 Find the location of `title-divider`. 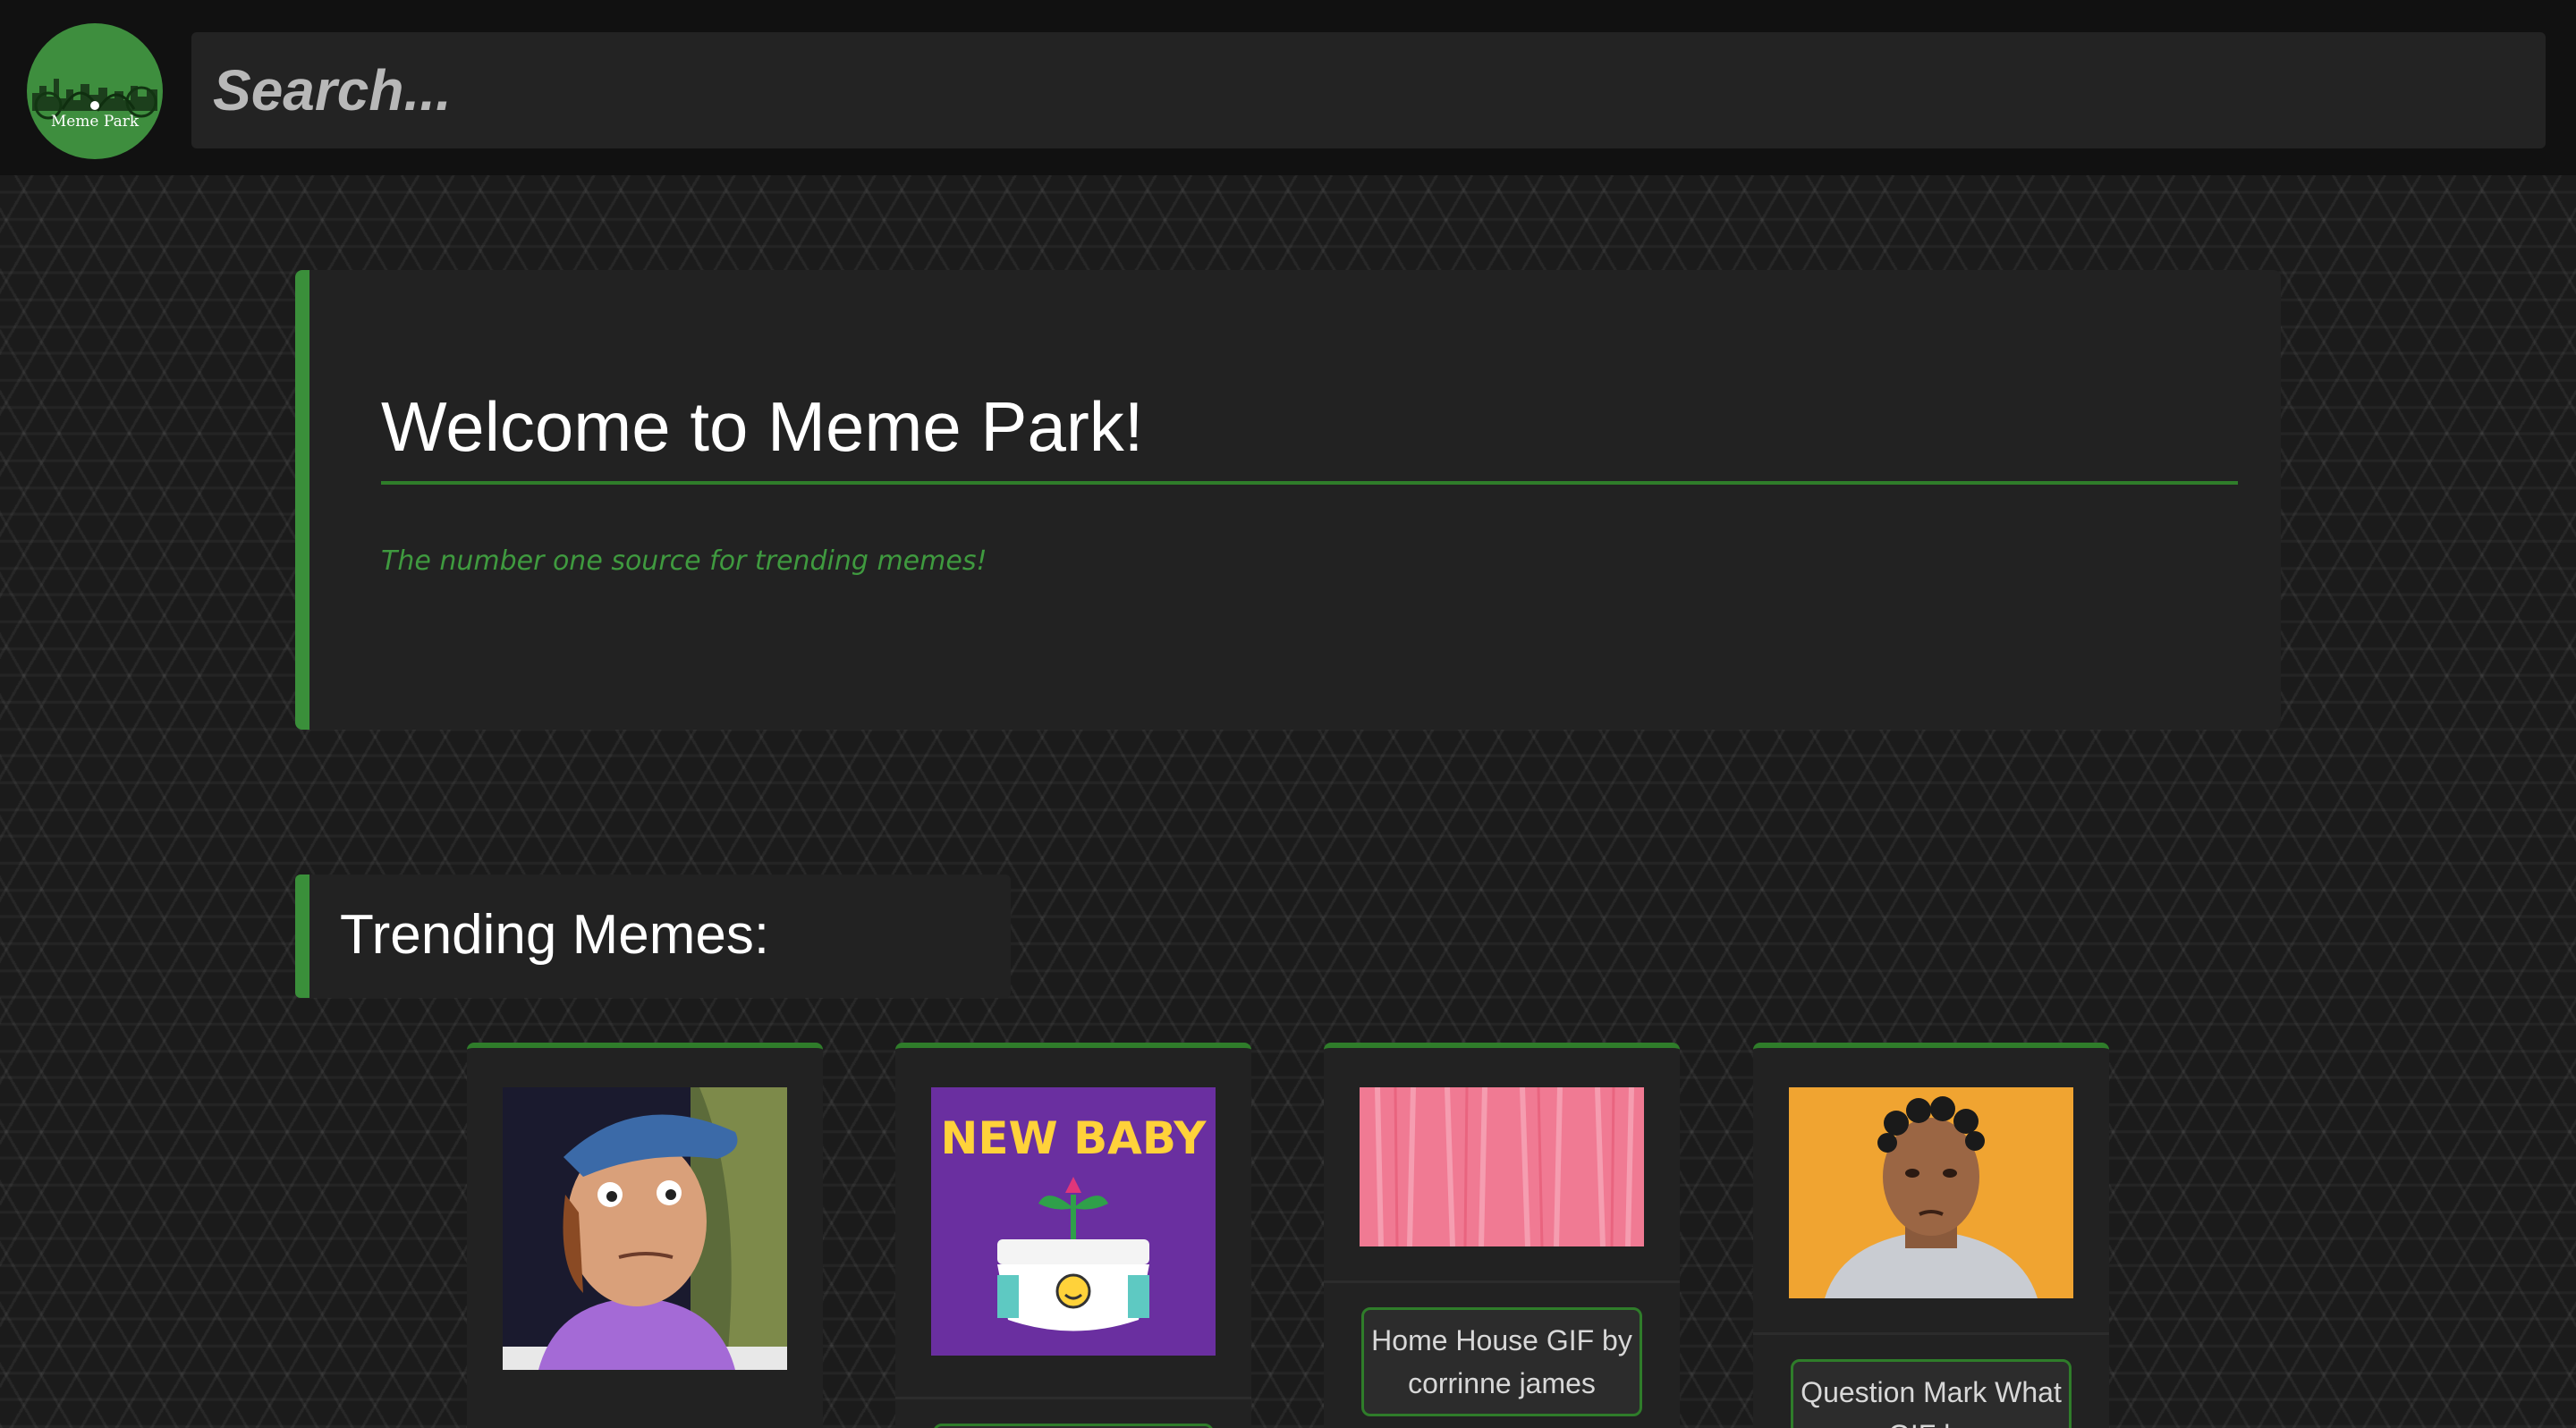

title-divider is located at coordinates (1309, 483).